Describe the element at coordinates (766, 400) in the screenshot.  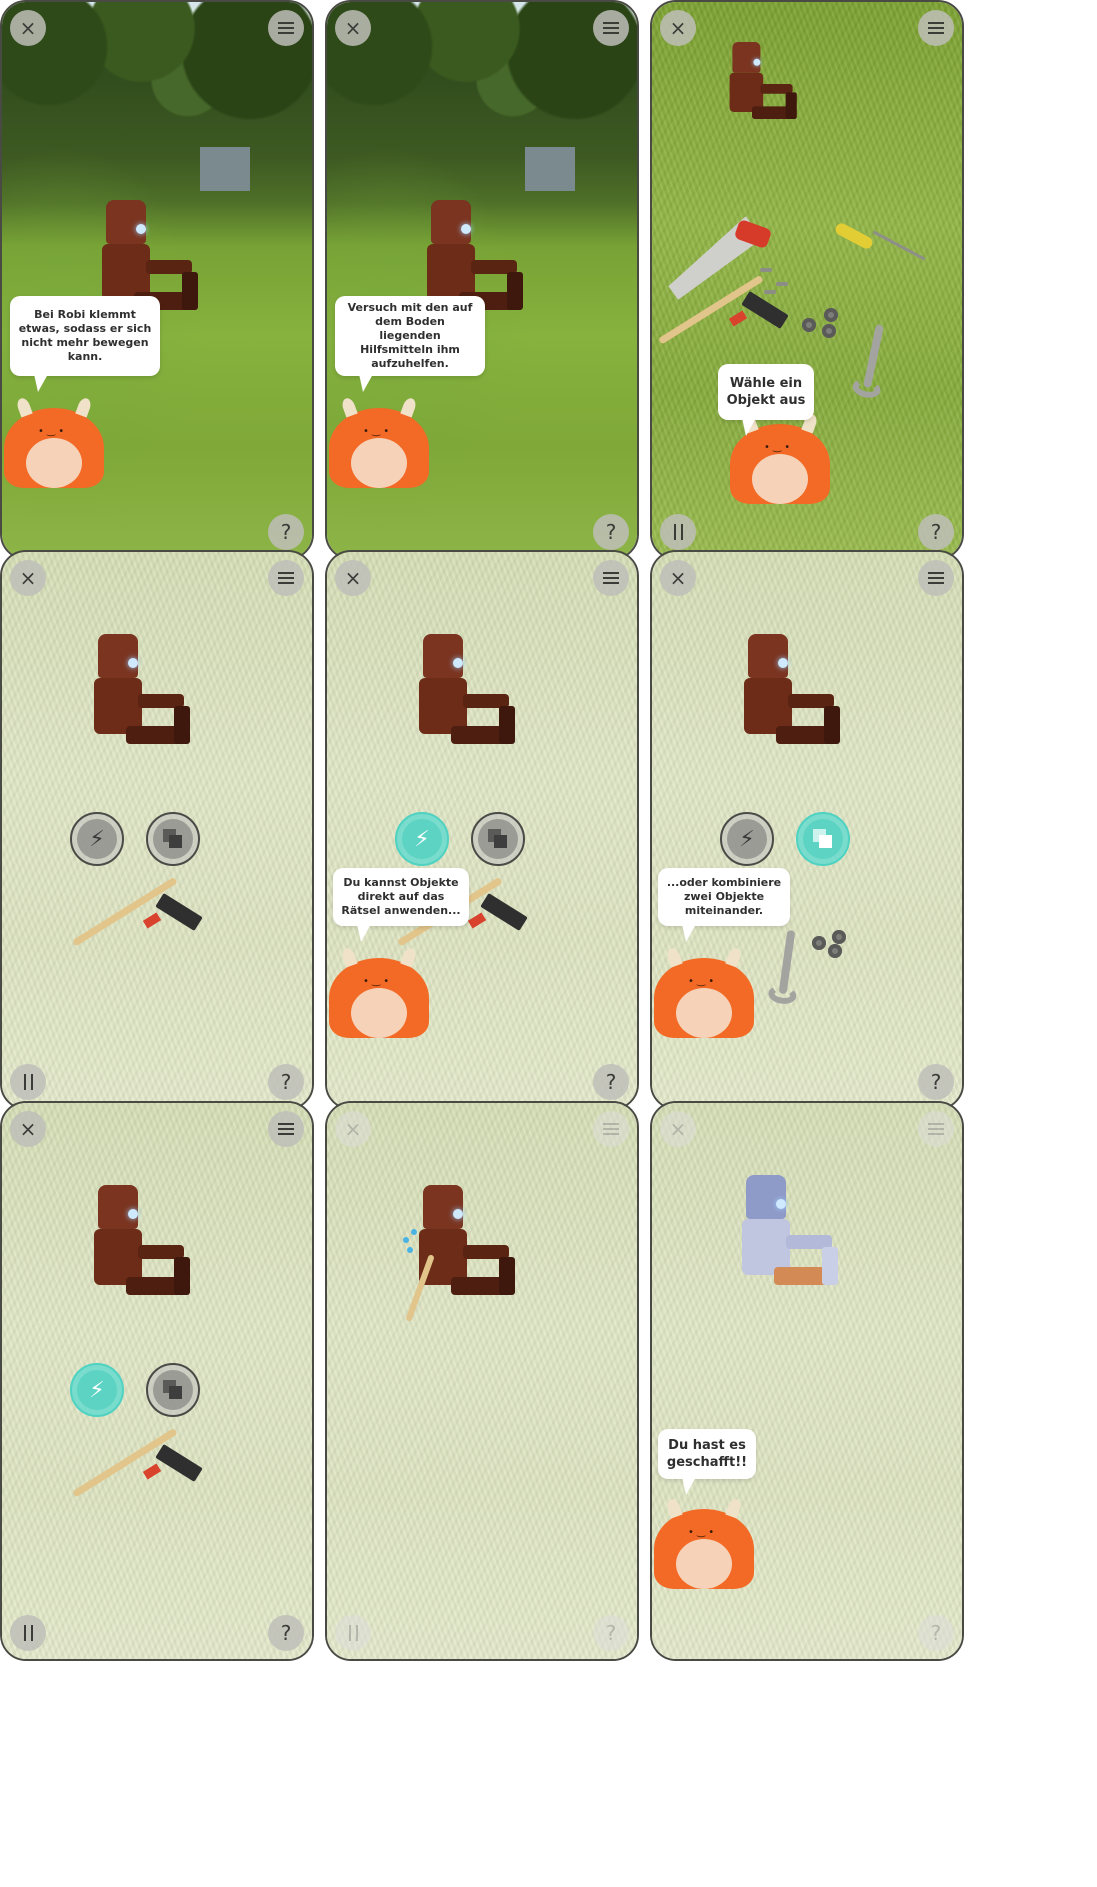
I see `speech-bubble: Wähle ein Objekt aus` at that location.